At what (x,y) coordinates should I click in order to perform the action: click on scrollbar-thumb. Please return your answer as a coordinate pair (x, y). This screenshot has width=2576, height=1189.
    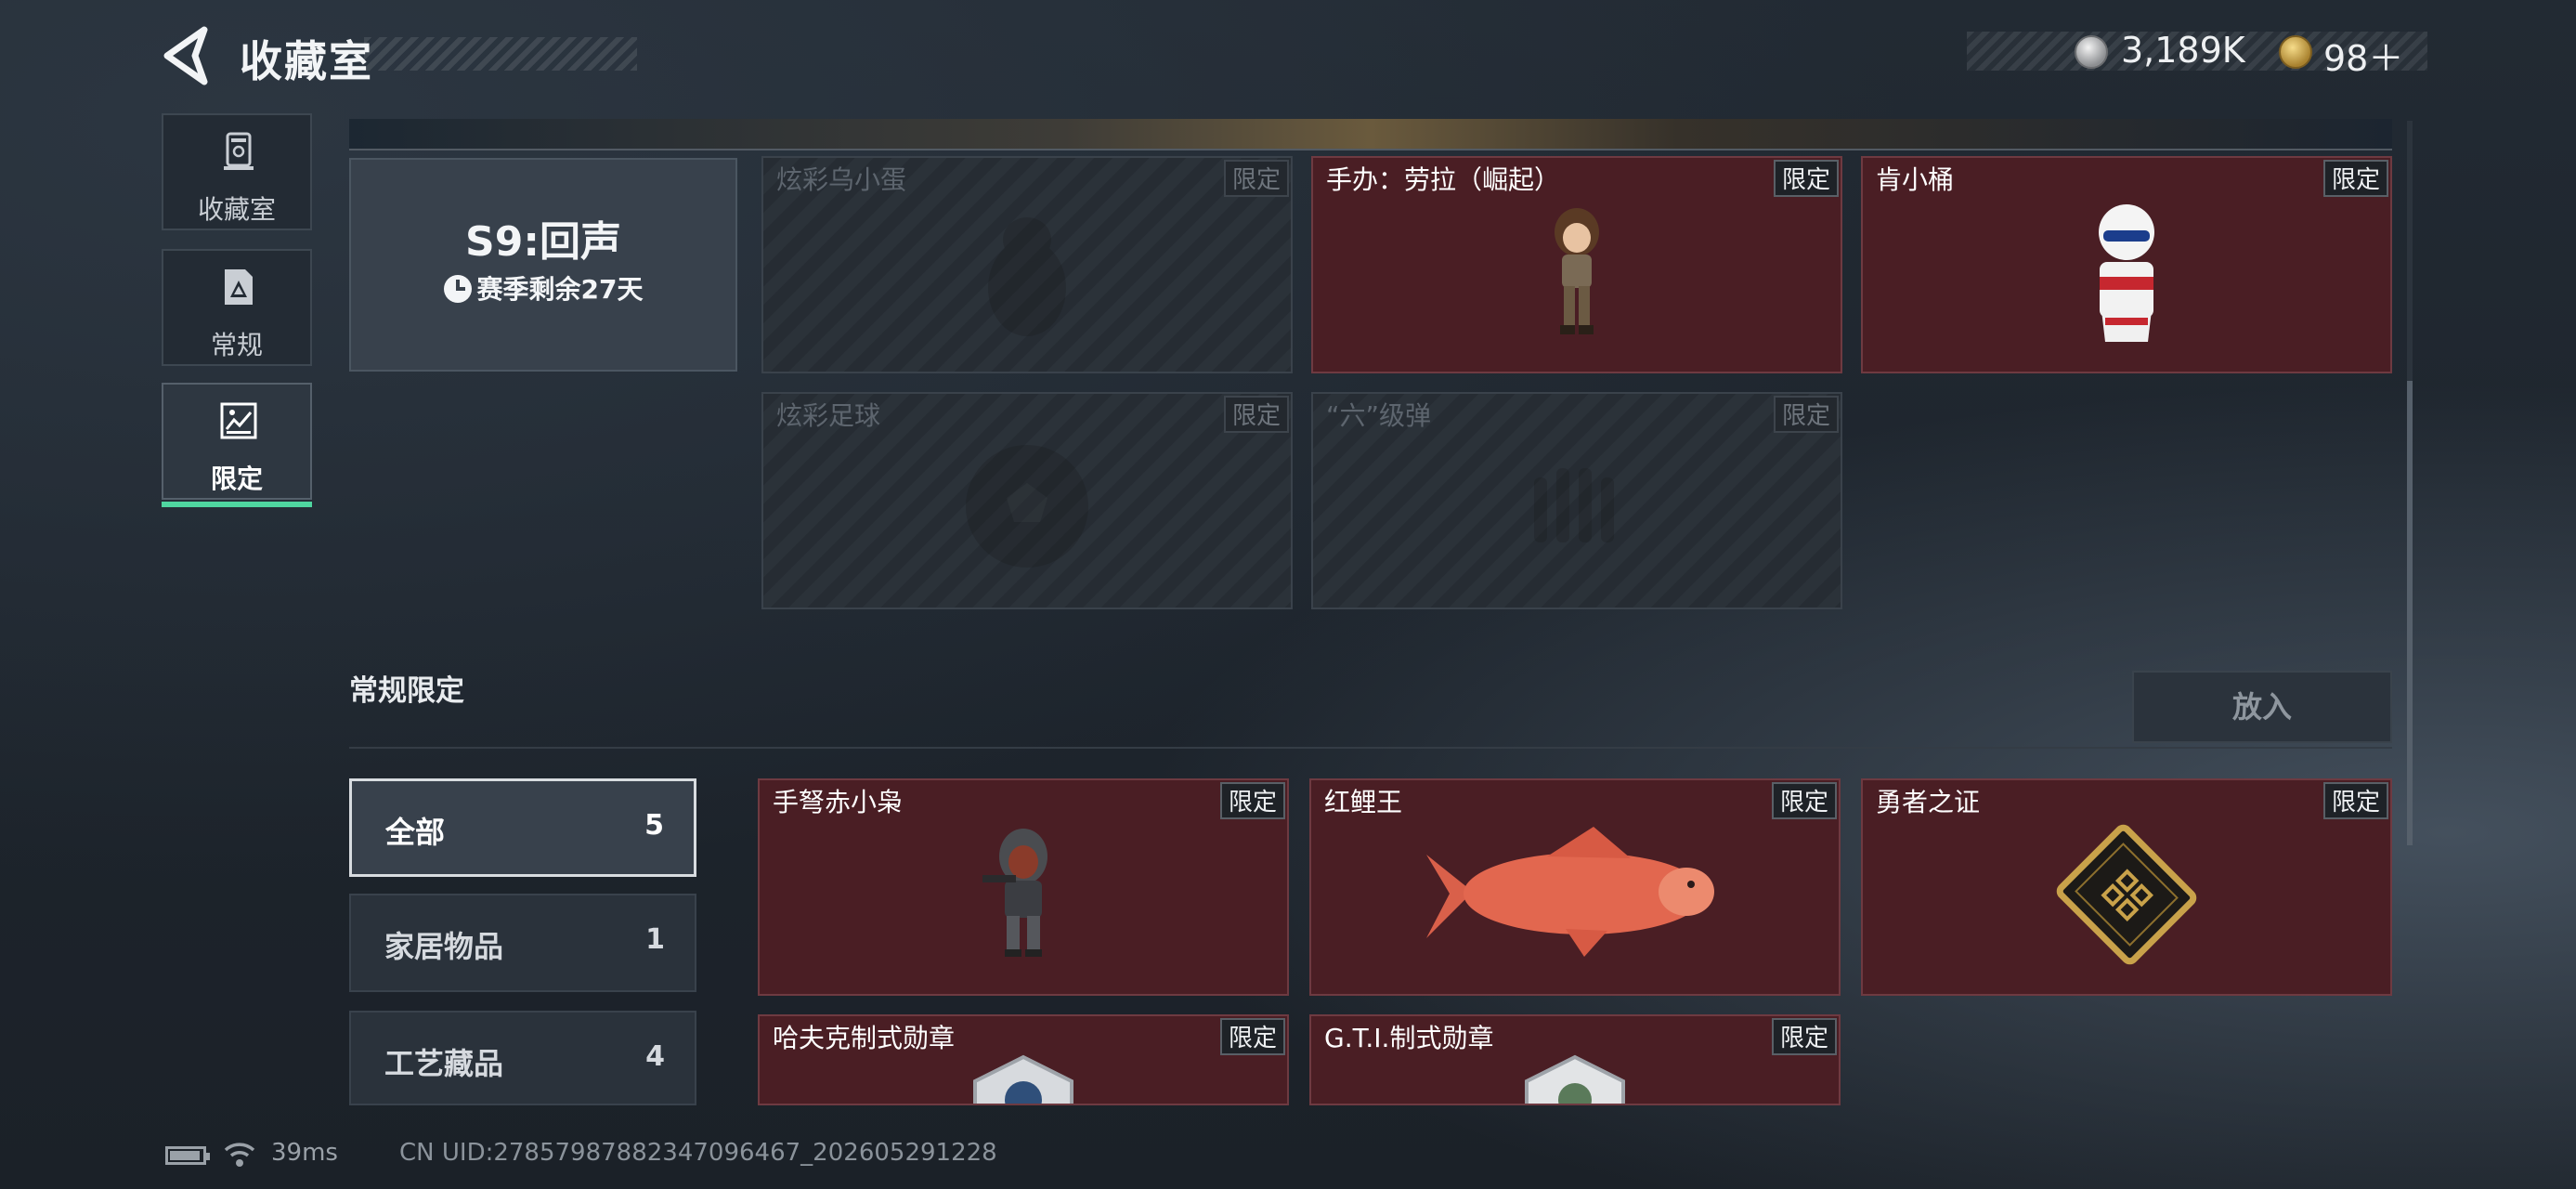
    Looking at the image, I should click on (2410, 613).